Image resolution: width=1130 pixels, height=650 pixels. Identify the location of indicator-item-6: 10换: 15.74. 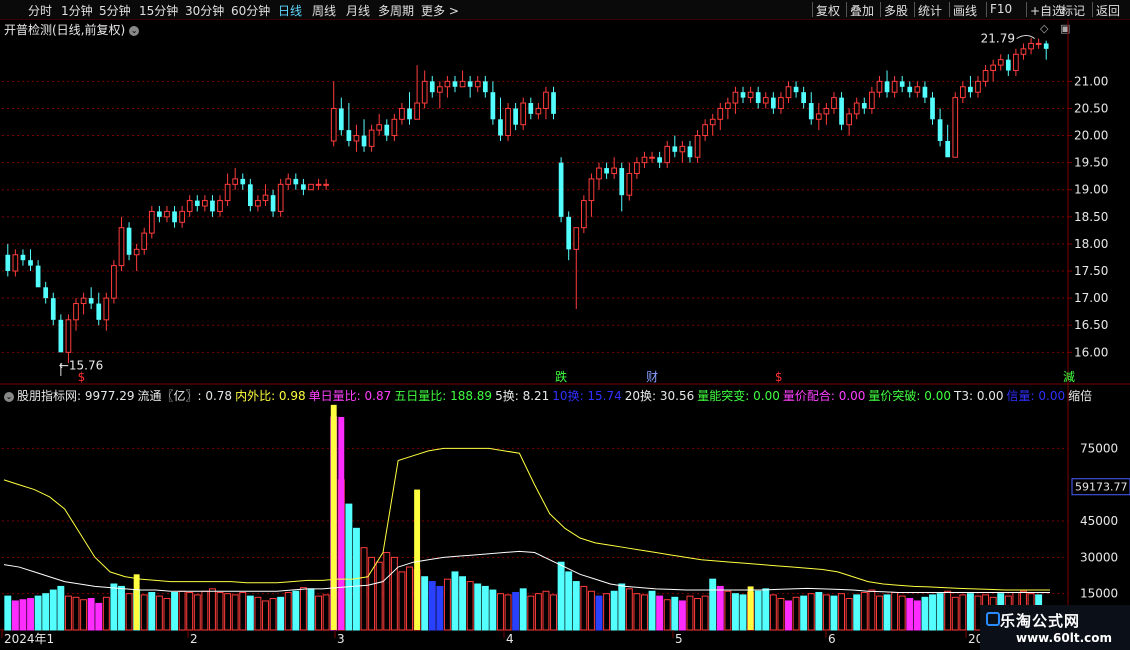
(587, 396).